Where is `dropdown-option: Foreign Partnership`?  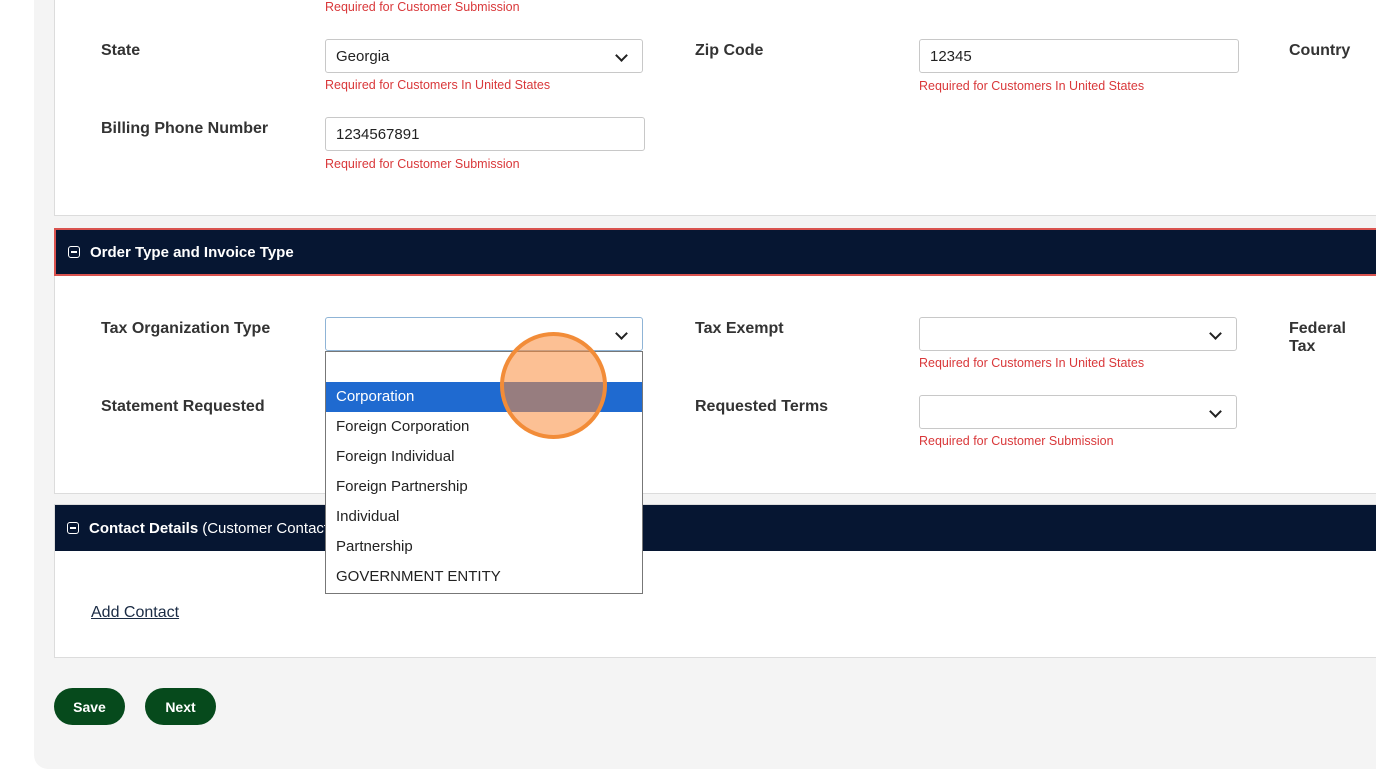 dropdown-option: Foreign Partnership is located at coordinates (484, 487).